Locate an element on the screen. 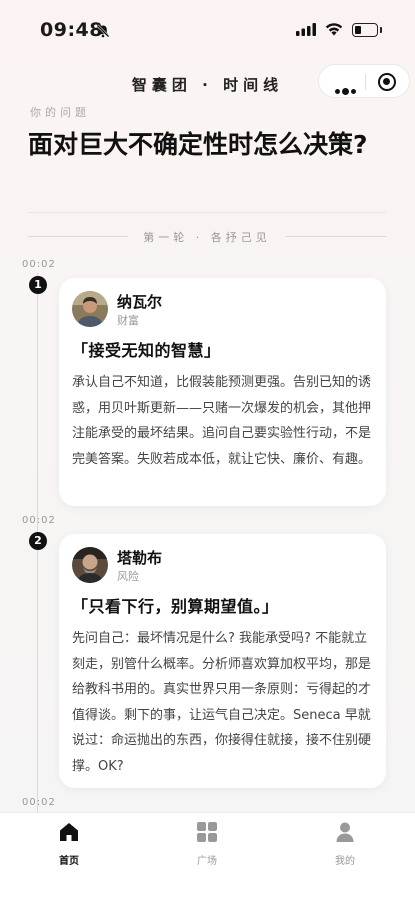  status-bar: 09:48 is located at coordinates (207, 29).